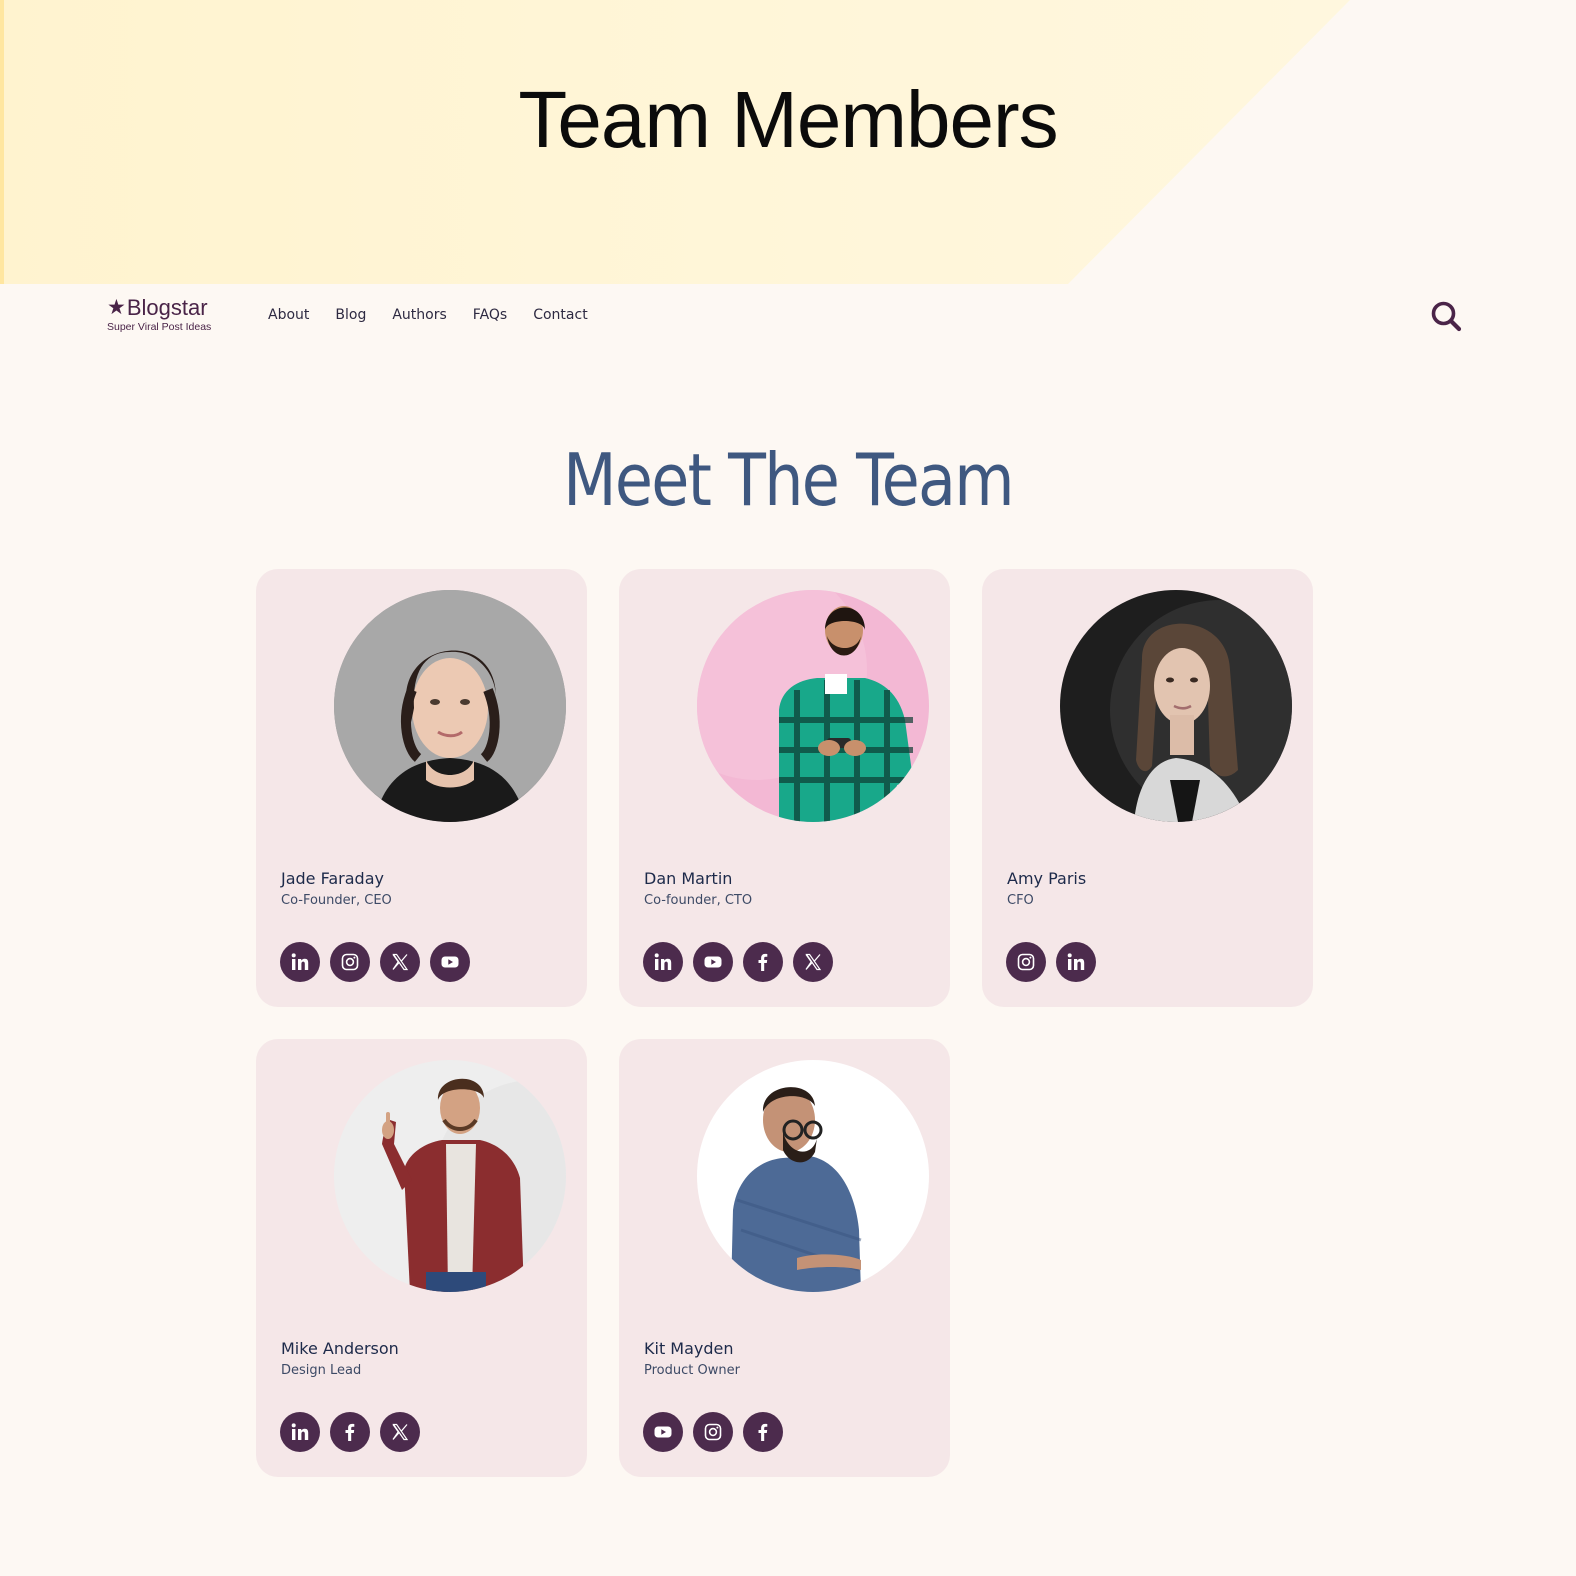 This screenshot has width=1576, height=1576. I want to click on logo-name: Blogstar, so click(167, 307).